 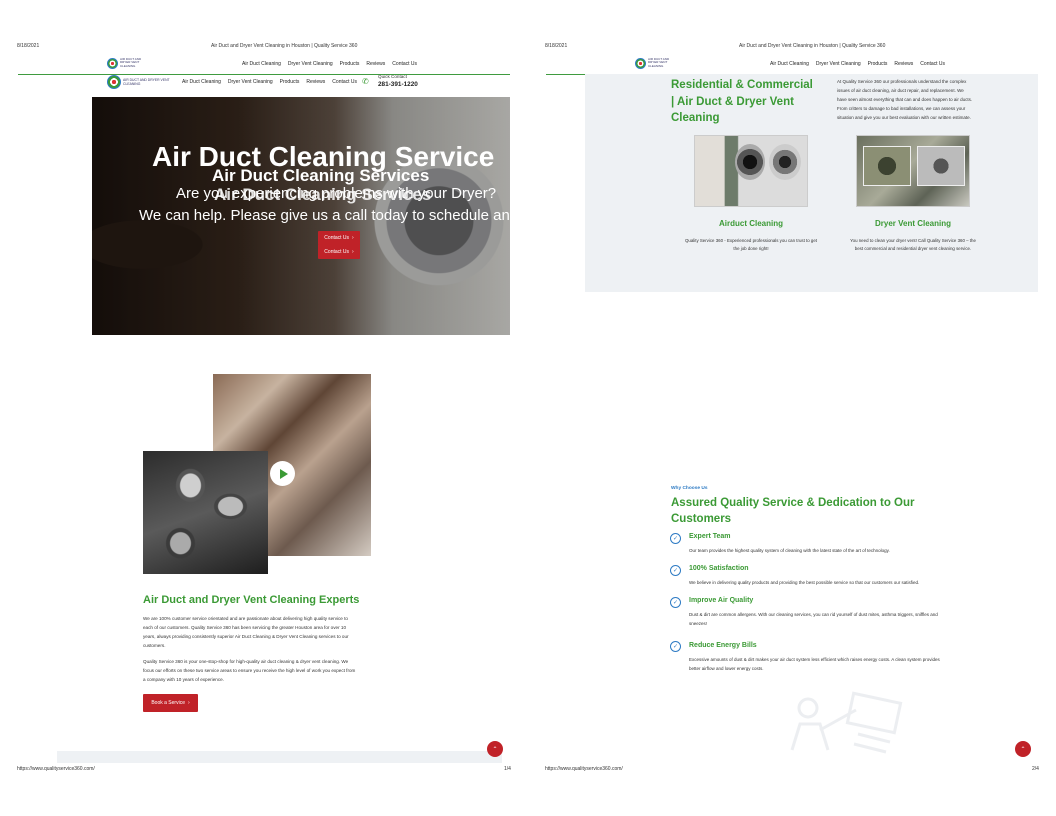 What do you see at coordinates (344, 82) in the screenshot?
I see `header-nav-contact: Contact Us` at bounding box center [344, 82].